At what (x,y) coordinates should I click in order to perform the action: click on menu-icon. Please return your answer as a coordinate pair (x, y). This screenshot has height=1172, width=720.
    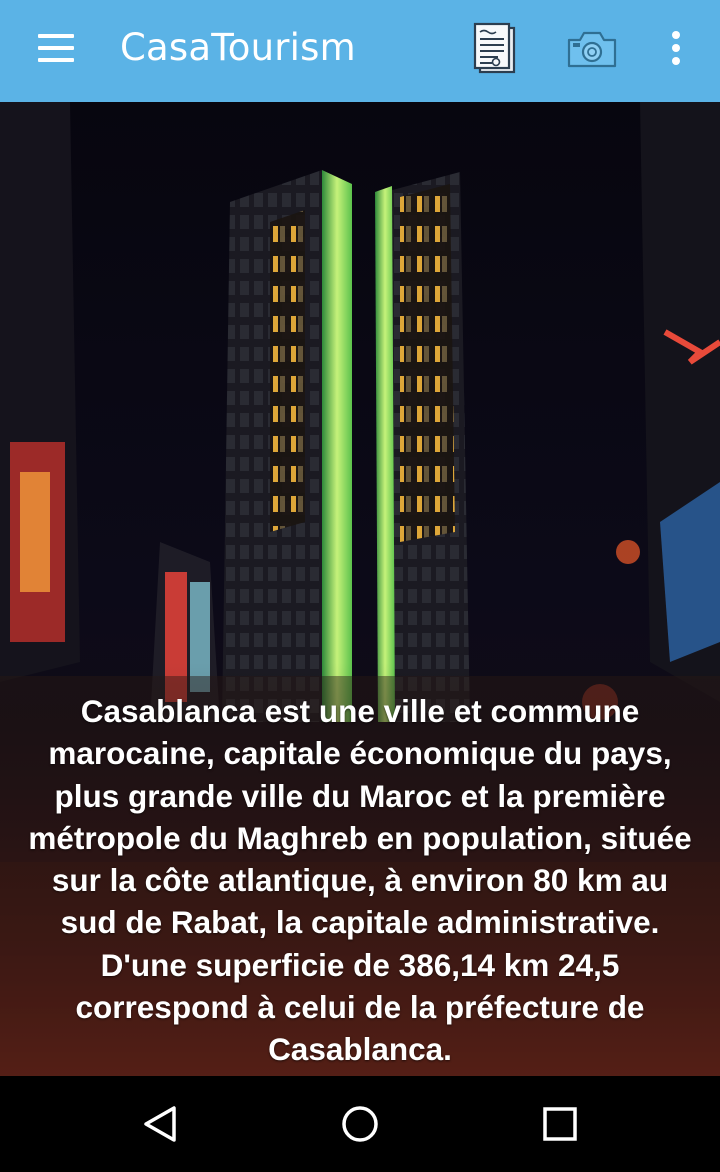
    Looking at the image, I should click on (56, 48).